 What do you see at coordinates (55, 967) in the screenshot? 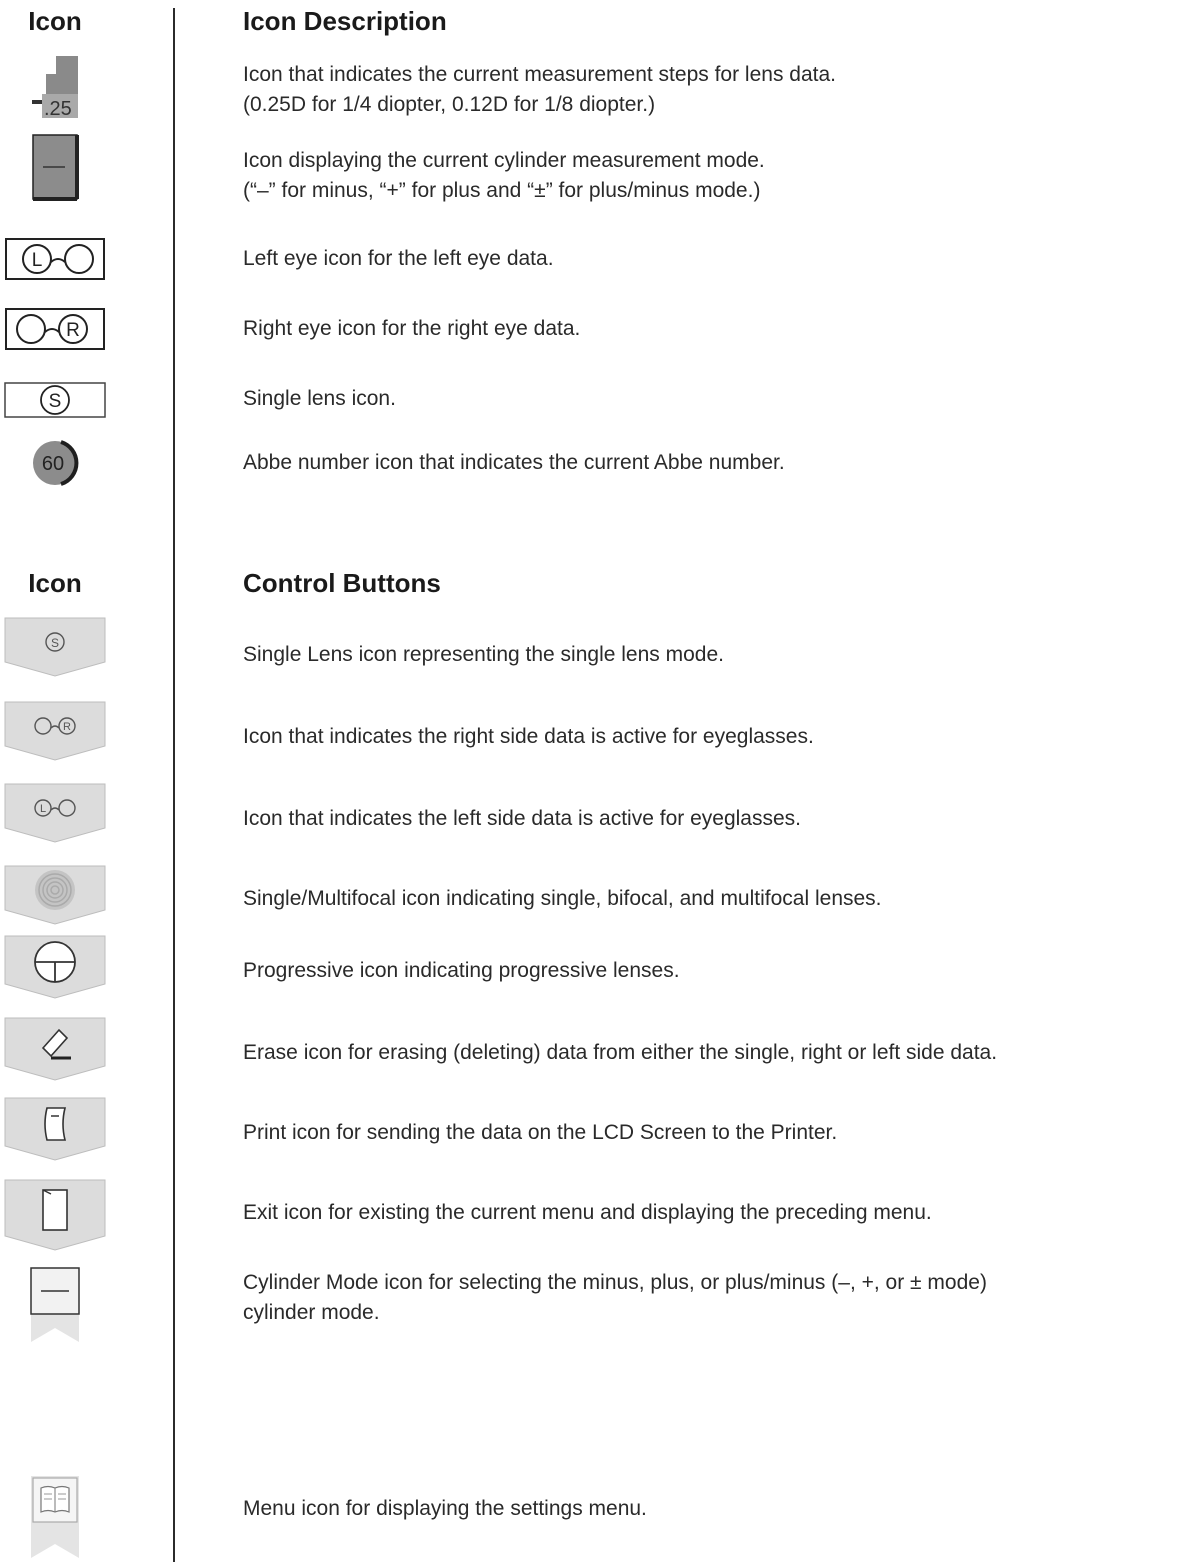
I see `progressive-button` at bounding box center [55, 967].